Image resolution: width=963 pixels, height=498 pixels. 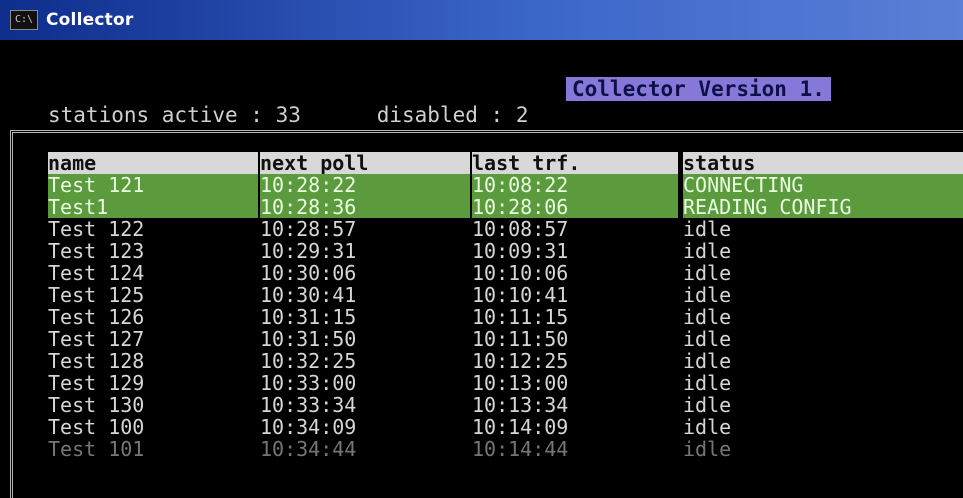 I want to click on last-transfer-cell: 10:14:44, so click(x=520, y=449).